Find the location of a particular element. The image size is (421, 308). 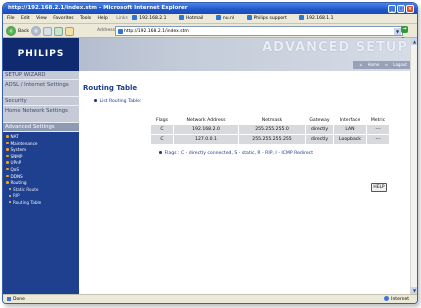

menu-help: Help is located at coordinates (103, 18).